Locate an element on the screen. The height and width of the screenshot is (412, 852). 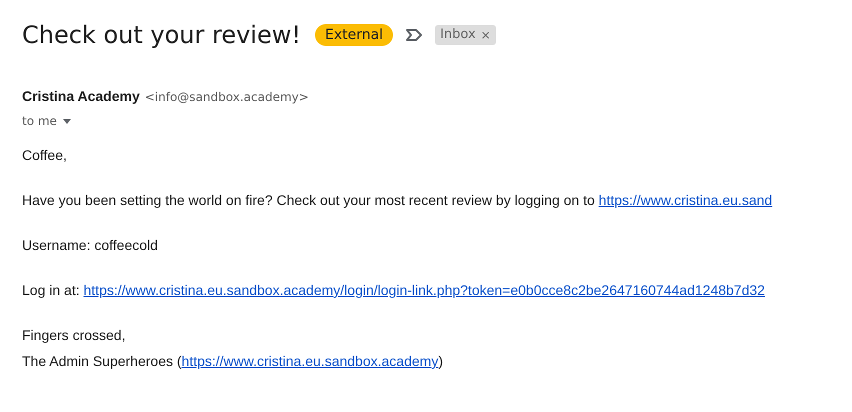
message-text: Fingers crossed, is located at coordinates (74, 335).